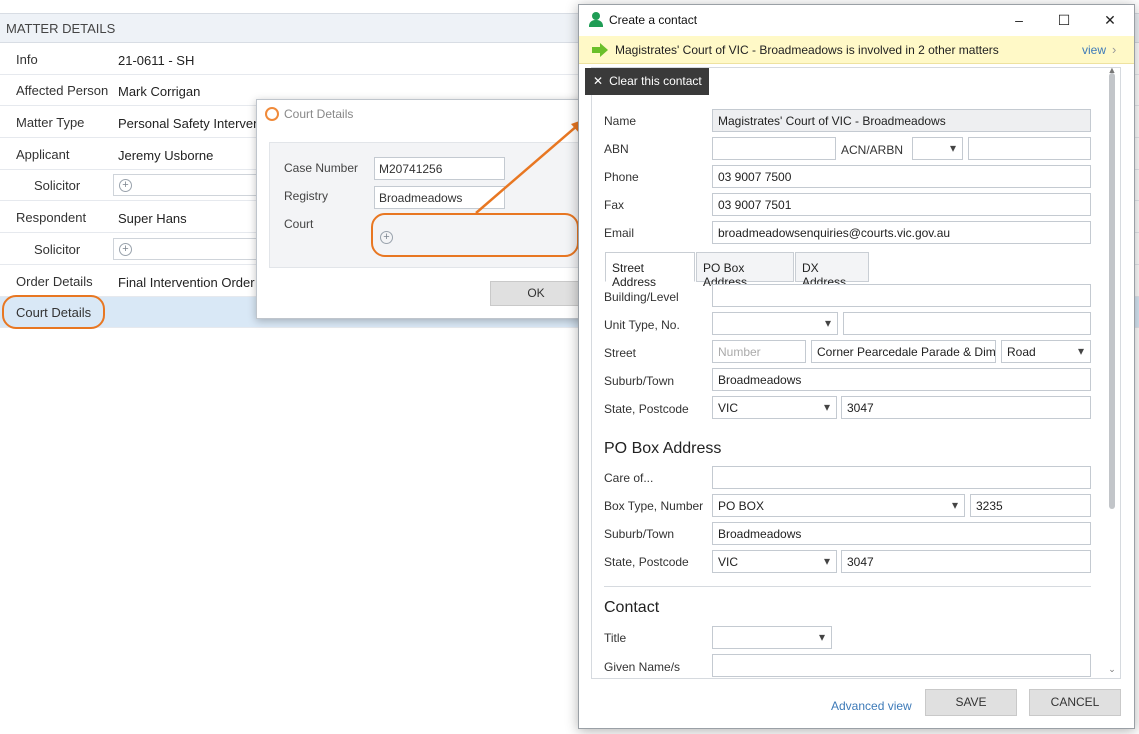 The height and width of the screenshot is (734, 1139). Describe the element at coordinates (319, 114) in the screenshot. I see `court-dialog-title-text: Court Details` at that location.